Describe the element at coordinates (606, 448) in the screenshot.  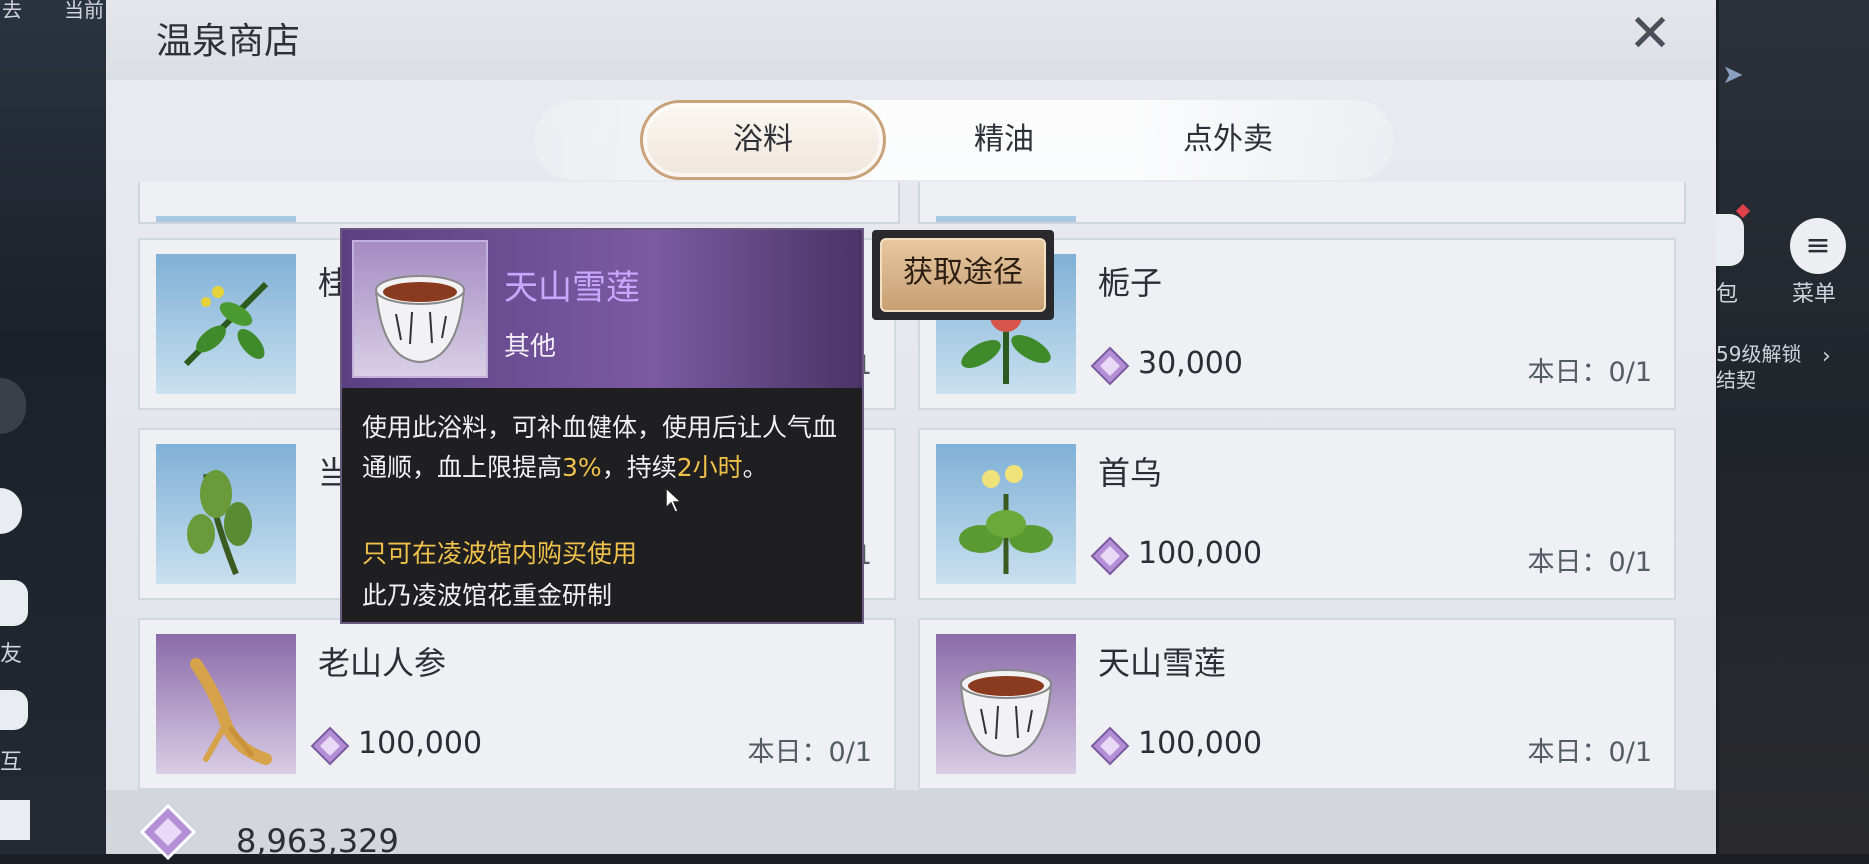
I see `tooltip-description: 使用此浴料，可补血健体，使用后让人气血通顺，血上限提高3%，持续2小时。` at that location.